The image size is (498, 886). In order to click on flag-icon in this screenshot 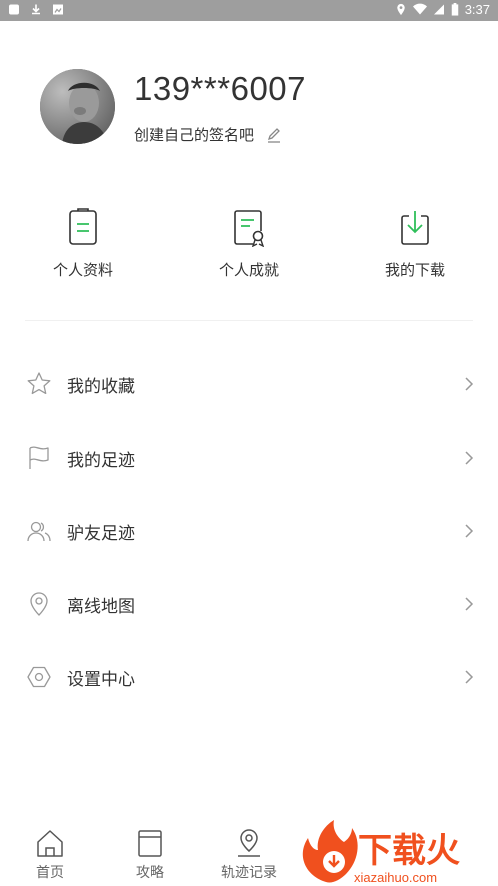, I will do `click(39, 457)`.